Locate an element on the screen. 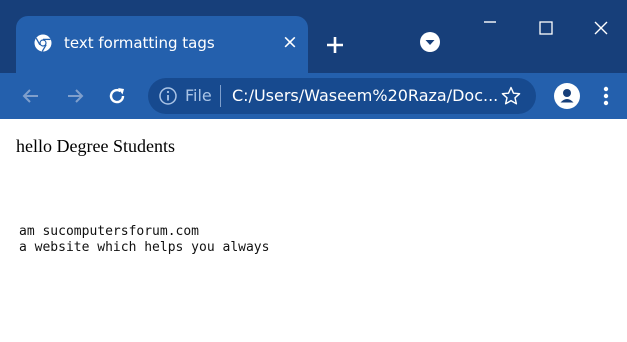  tab-search-dropdown-icon is located at coordinates (430, 42).